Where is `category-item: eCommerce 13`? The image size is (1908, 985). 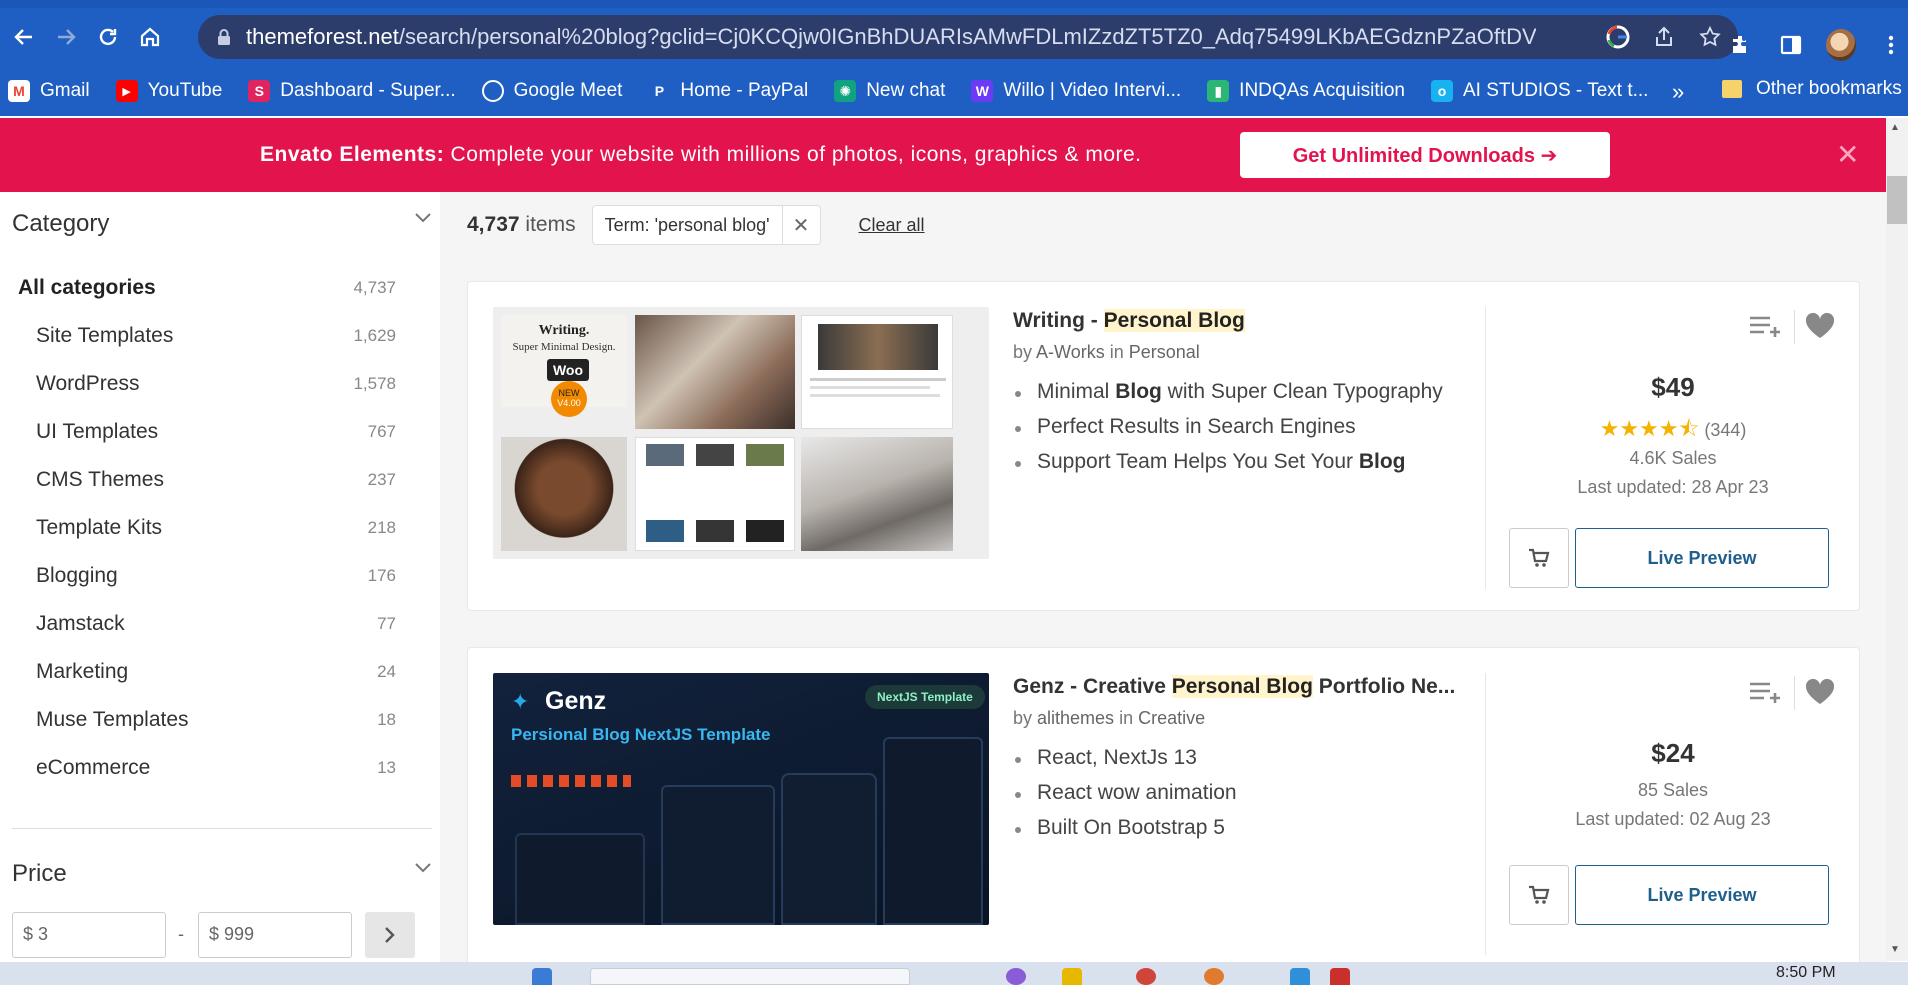
category-item: eCommerce 13 is located at coordinates (200, 768).